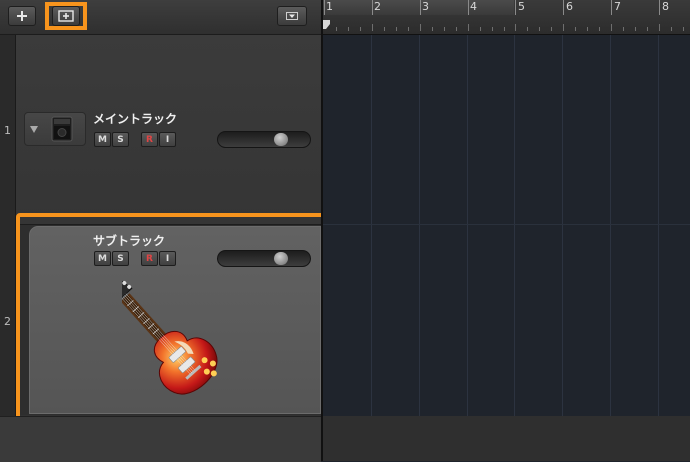  I want to click on lane-separator, so click(506, 224).